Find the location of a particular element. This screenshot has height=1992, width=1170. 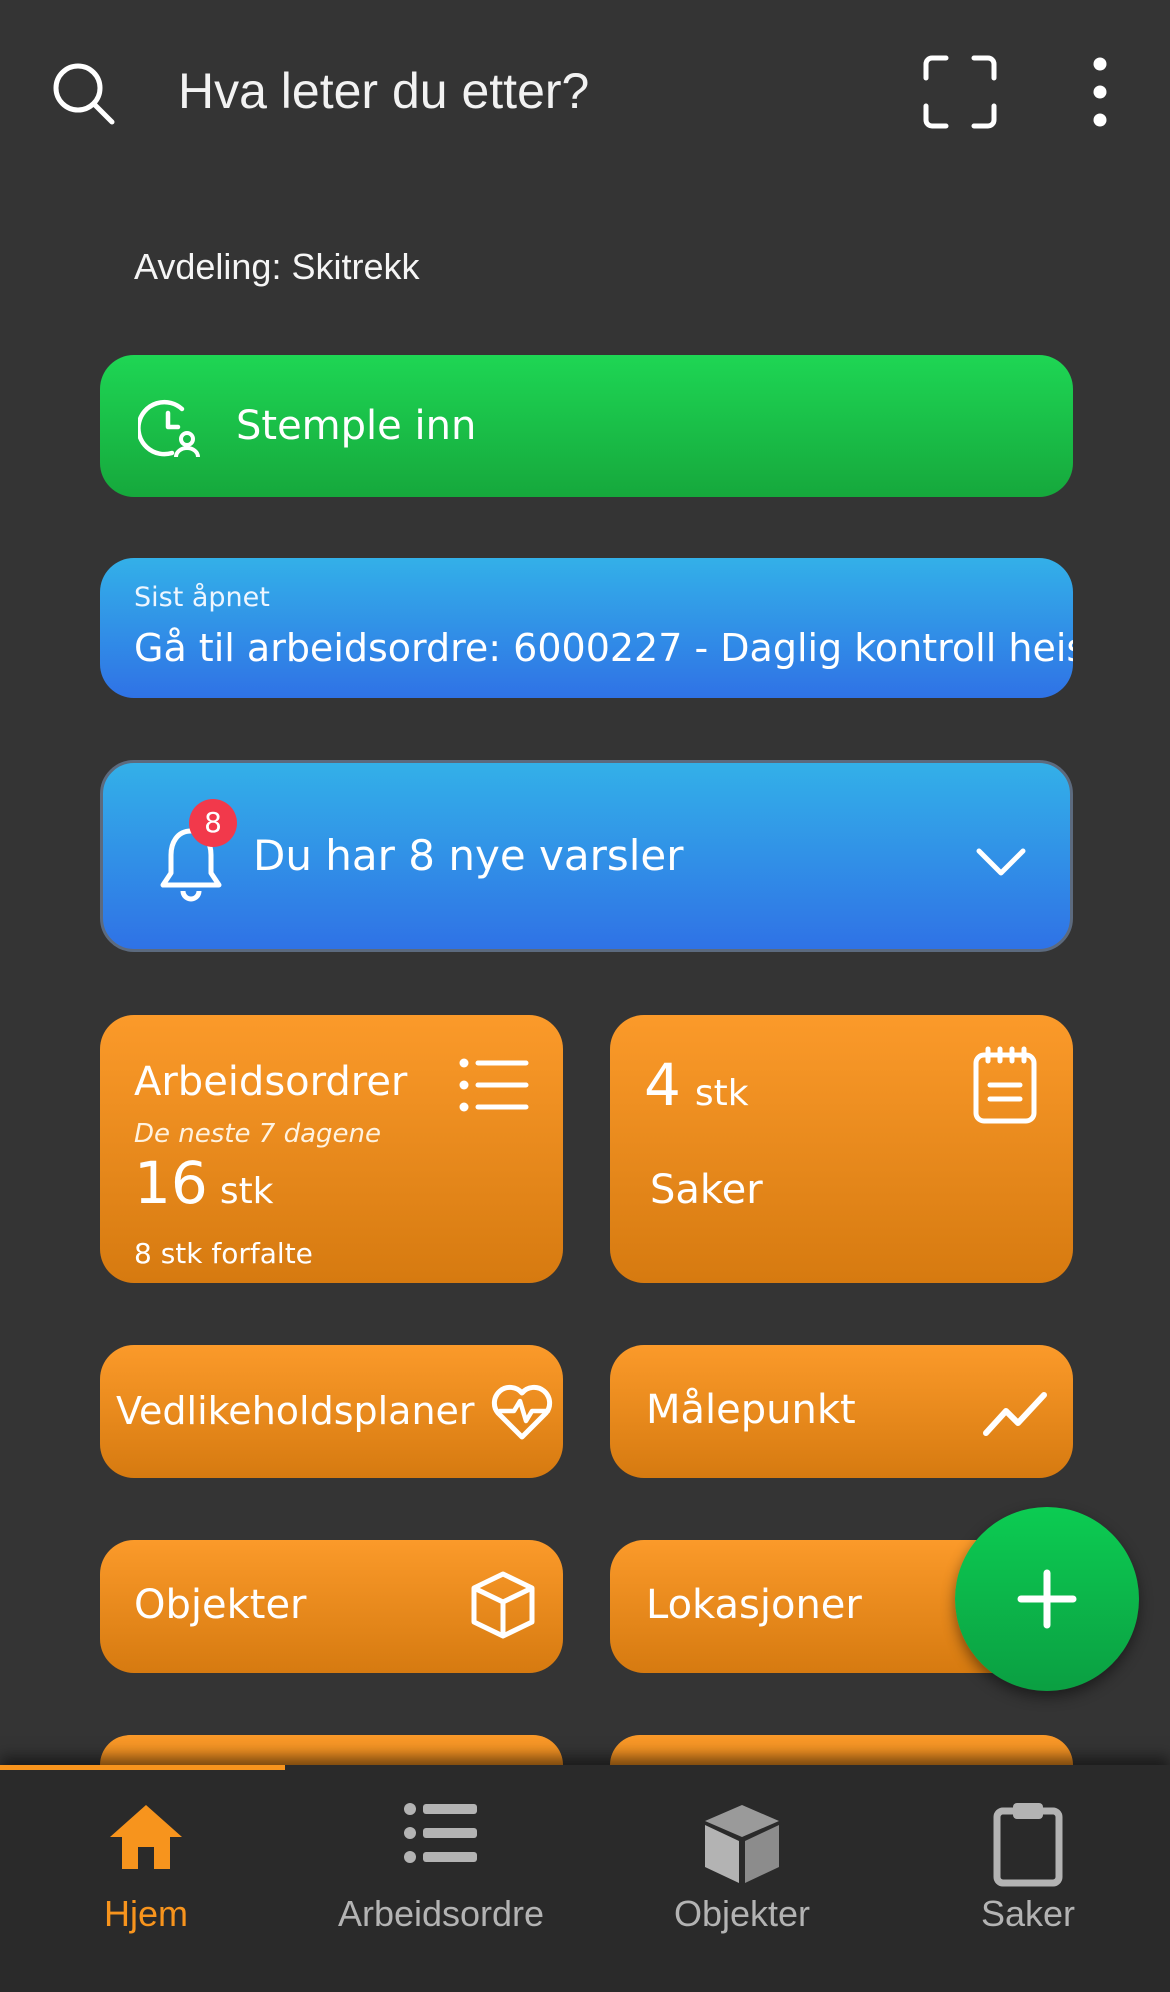

maintenance-plans-label: Vedlikeholdsplaner is located at coordinates (295, 1411).